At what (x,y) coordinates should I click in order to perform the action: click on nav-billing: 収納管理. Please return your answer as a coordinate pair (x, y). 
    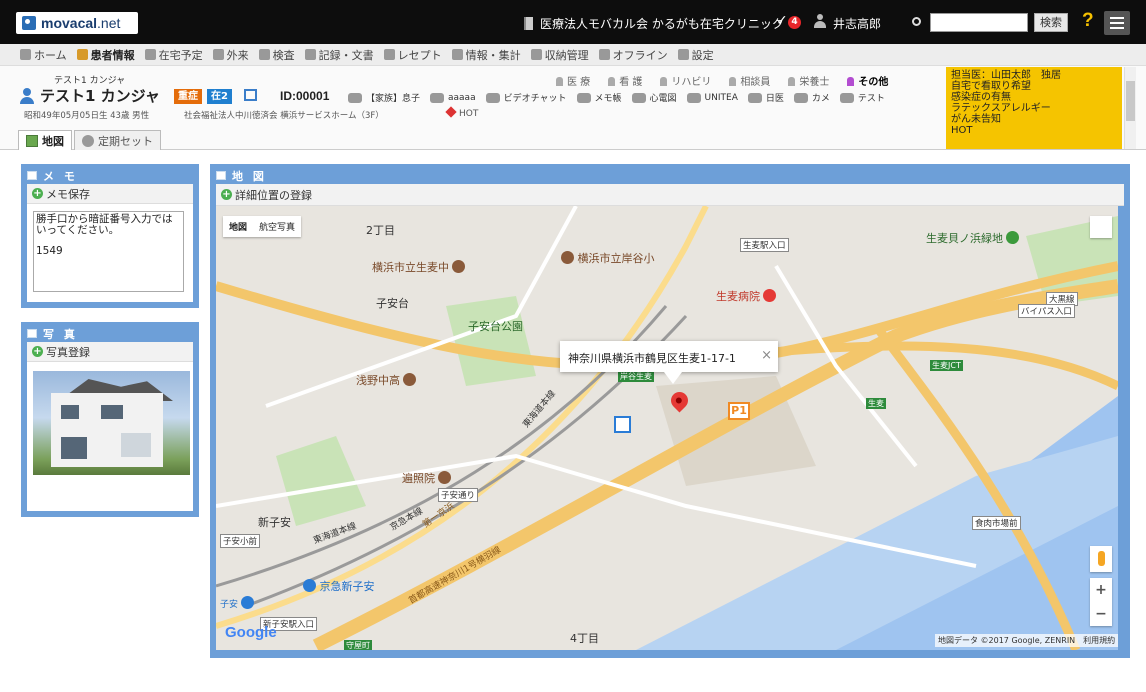
    Looking at the image, I should click on (559, 55).